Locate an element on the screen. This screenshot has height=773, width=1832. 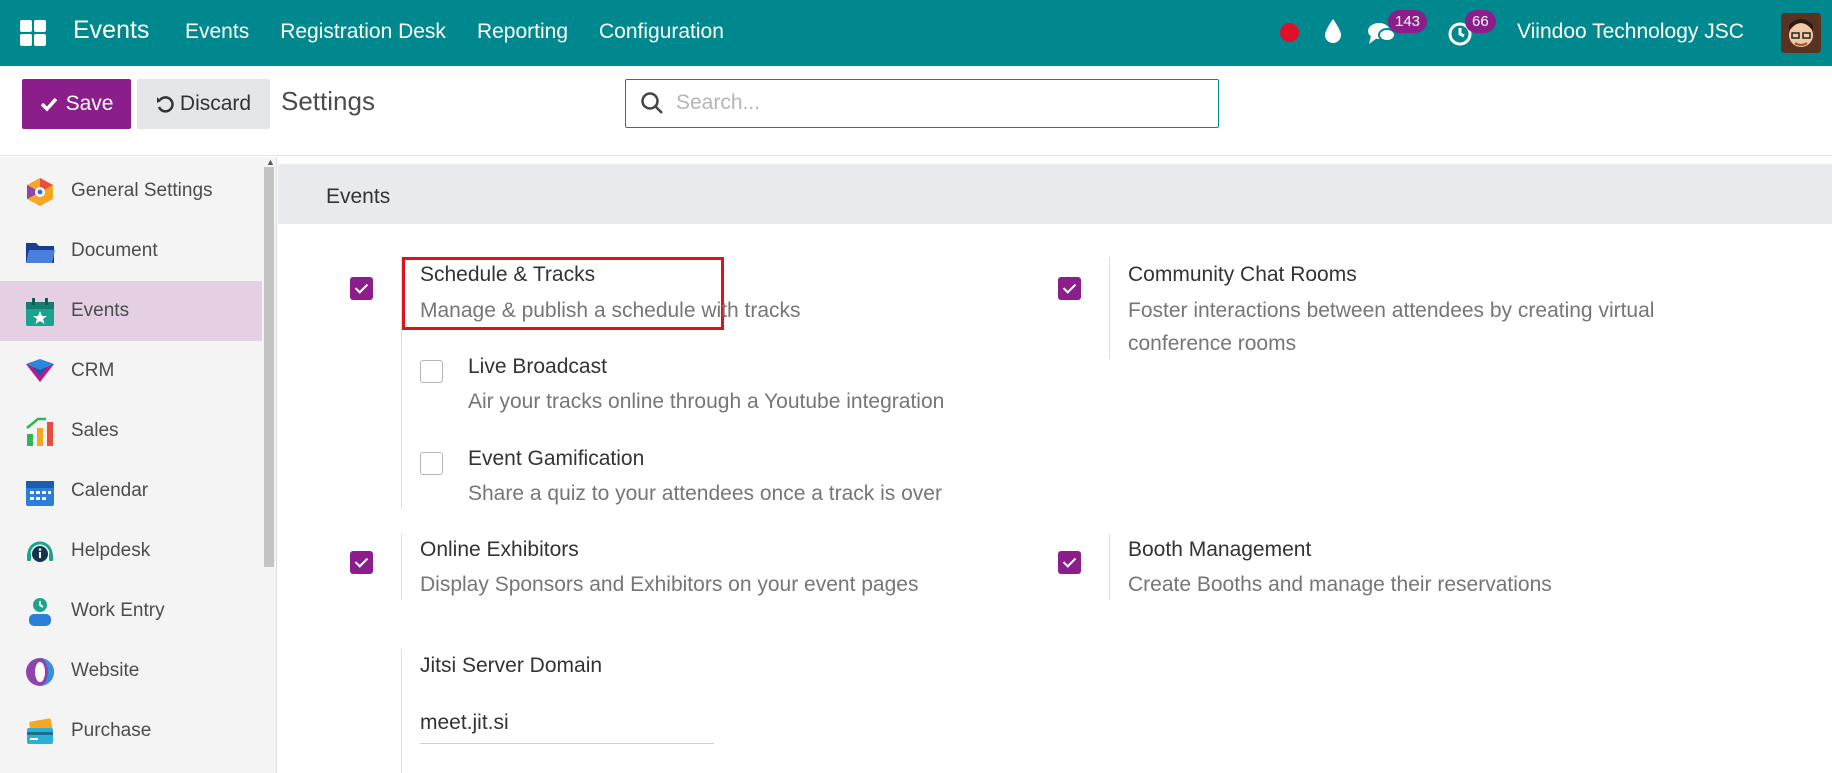
sidebar-label-crm: CRM is located at coordinates (93, 370).